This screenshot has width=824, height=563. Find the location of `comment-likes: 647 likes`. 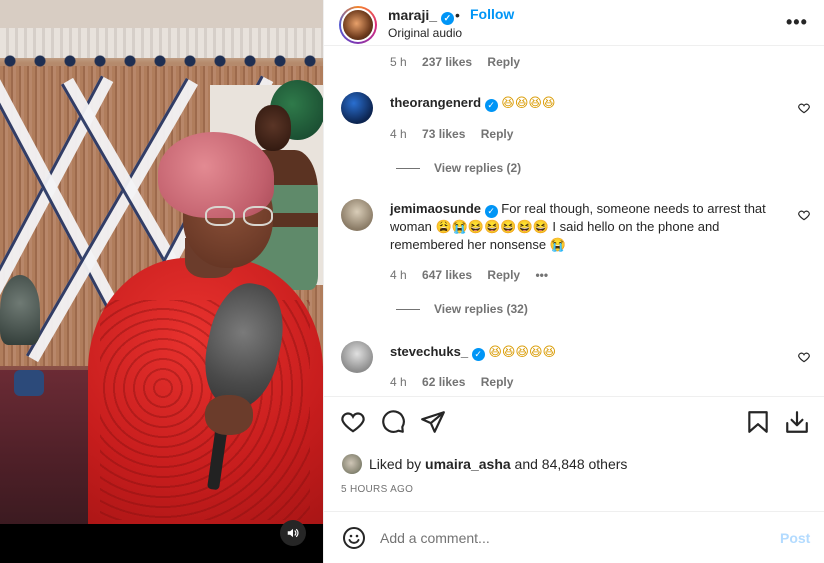

comment-likes: 647 likes is located at coordinates (447, 275).